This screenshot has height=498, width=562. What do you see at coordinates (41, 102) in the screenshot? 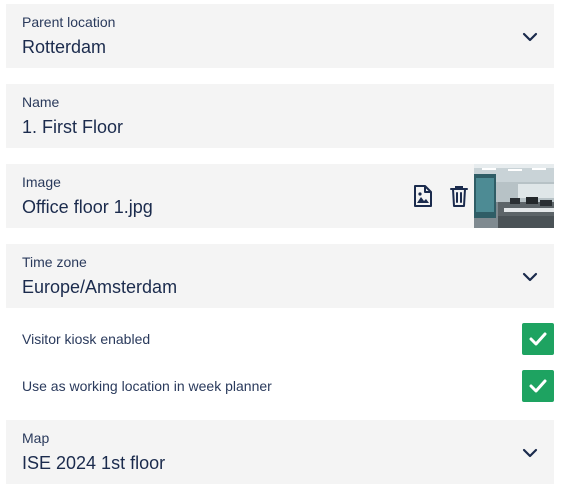
I see `name-label: Name` at bounding box center [41, 102].